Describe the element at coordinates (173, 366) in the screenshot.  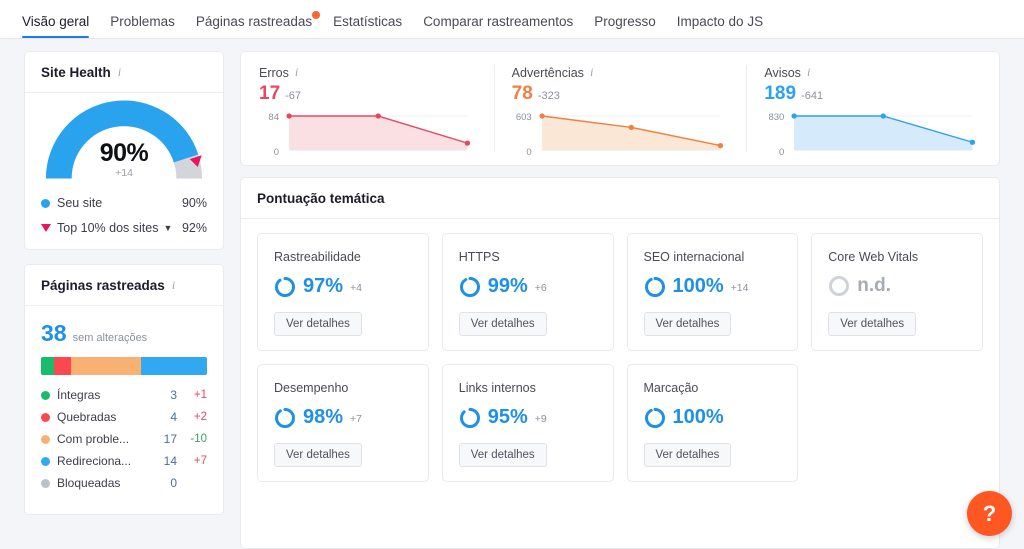
I see `stack-segment` at that location.